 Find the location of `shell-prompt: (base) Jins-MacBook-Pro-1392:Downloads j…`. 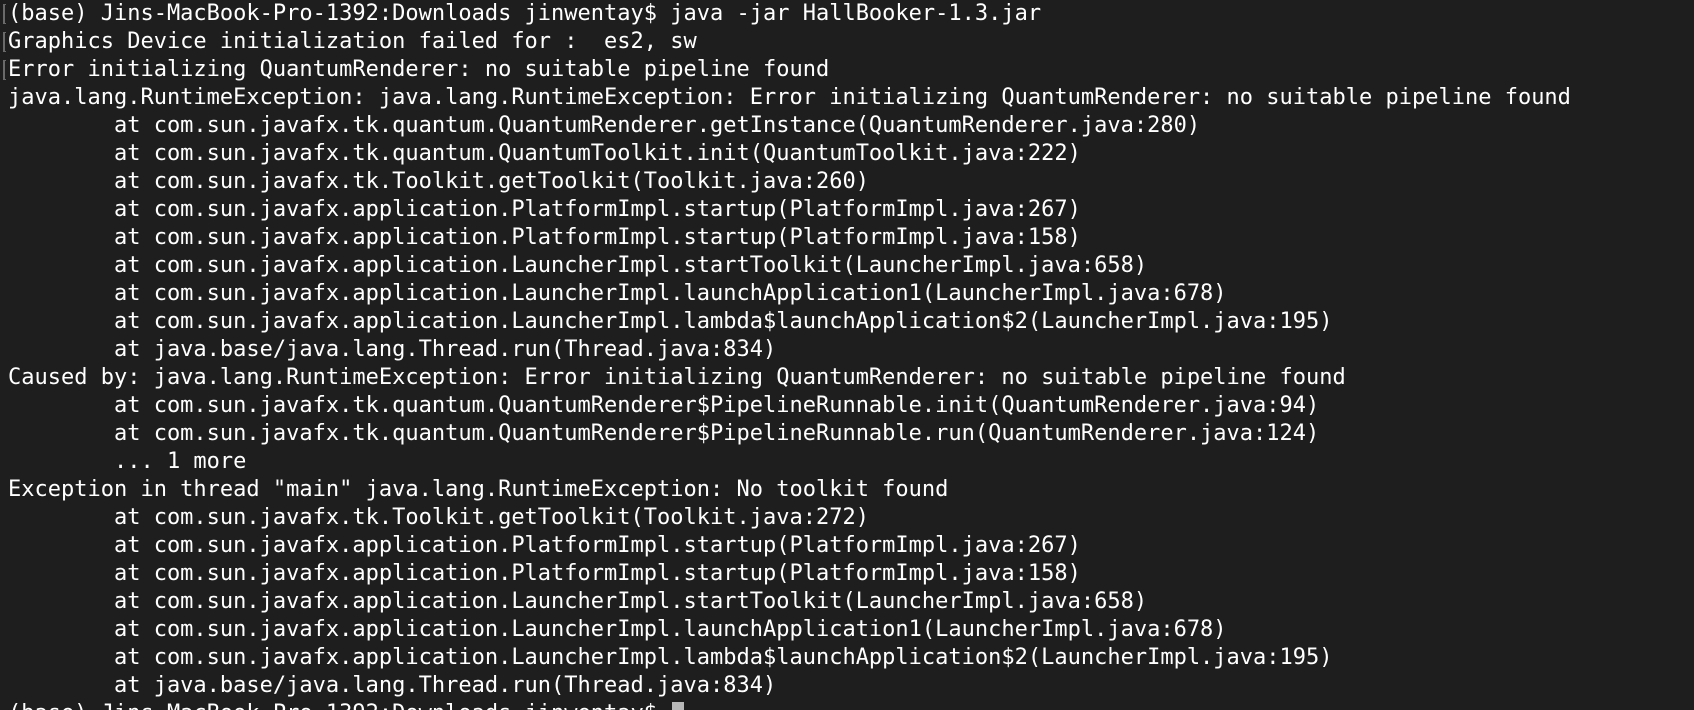

shell-prompt: (base) Jins-MacBook-Pro-1392:Downloads j… is located at coordinates (339, 705).